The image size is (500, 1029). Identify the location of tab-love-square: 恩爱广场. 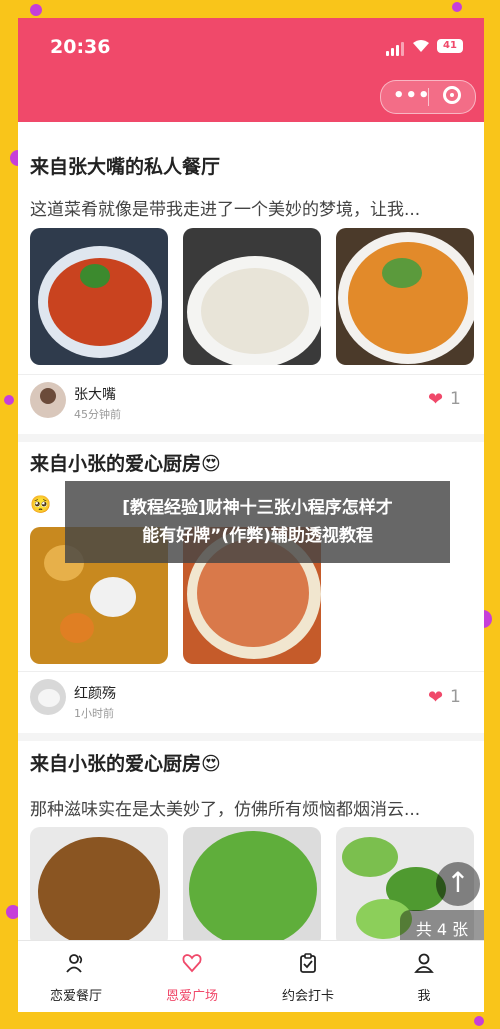
(192, 976).